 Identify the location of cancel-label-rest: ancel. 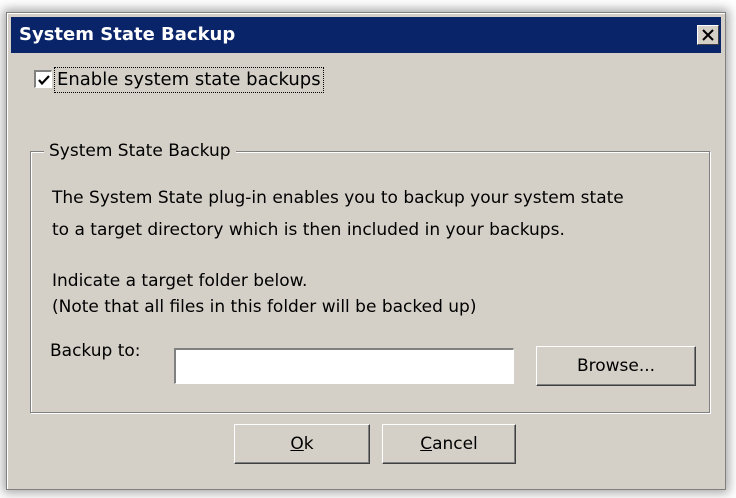
(455, 444).